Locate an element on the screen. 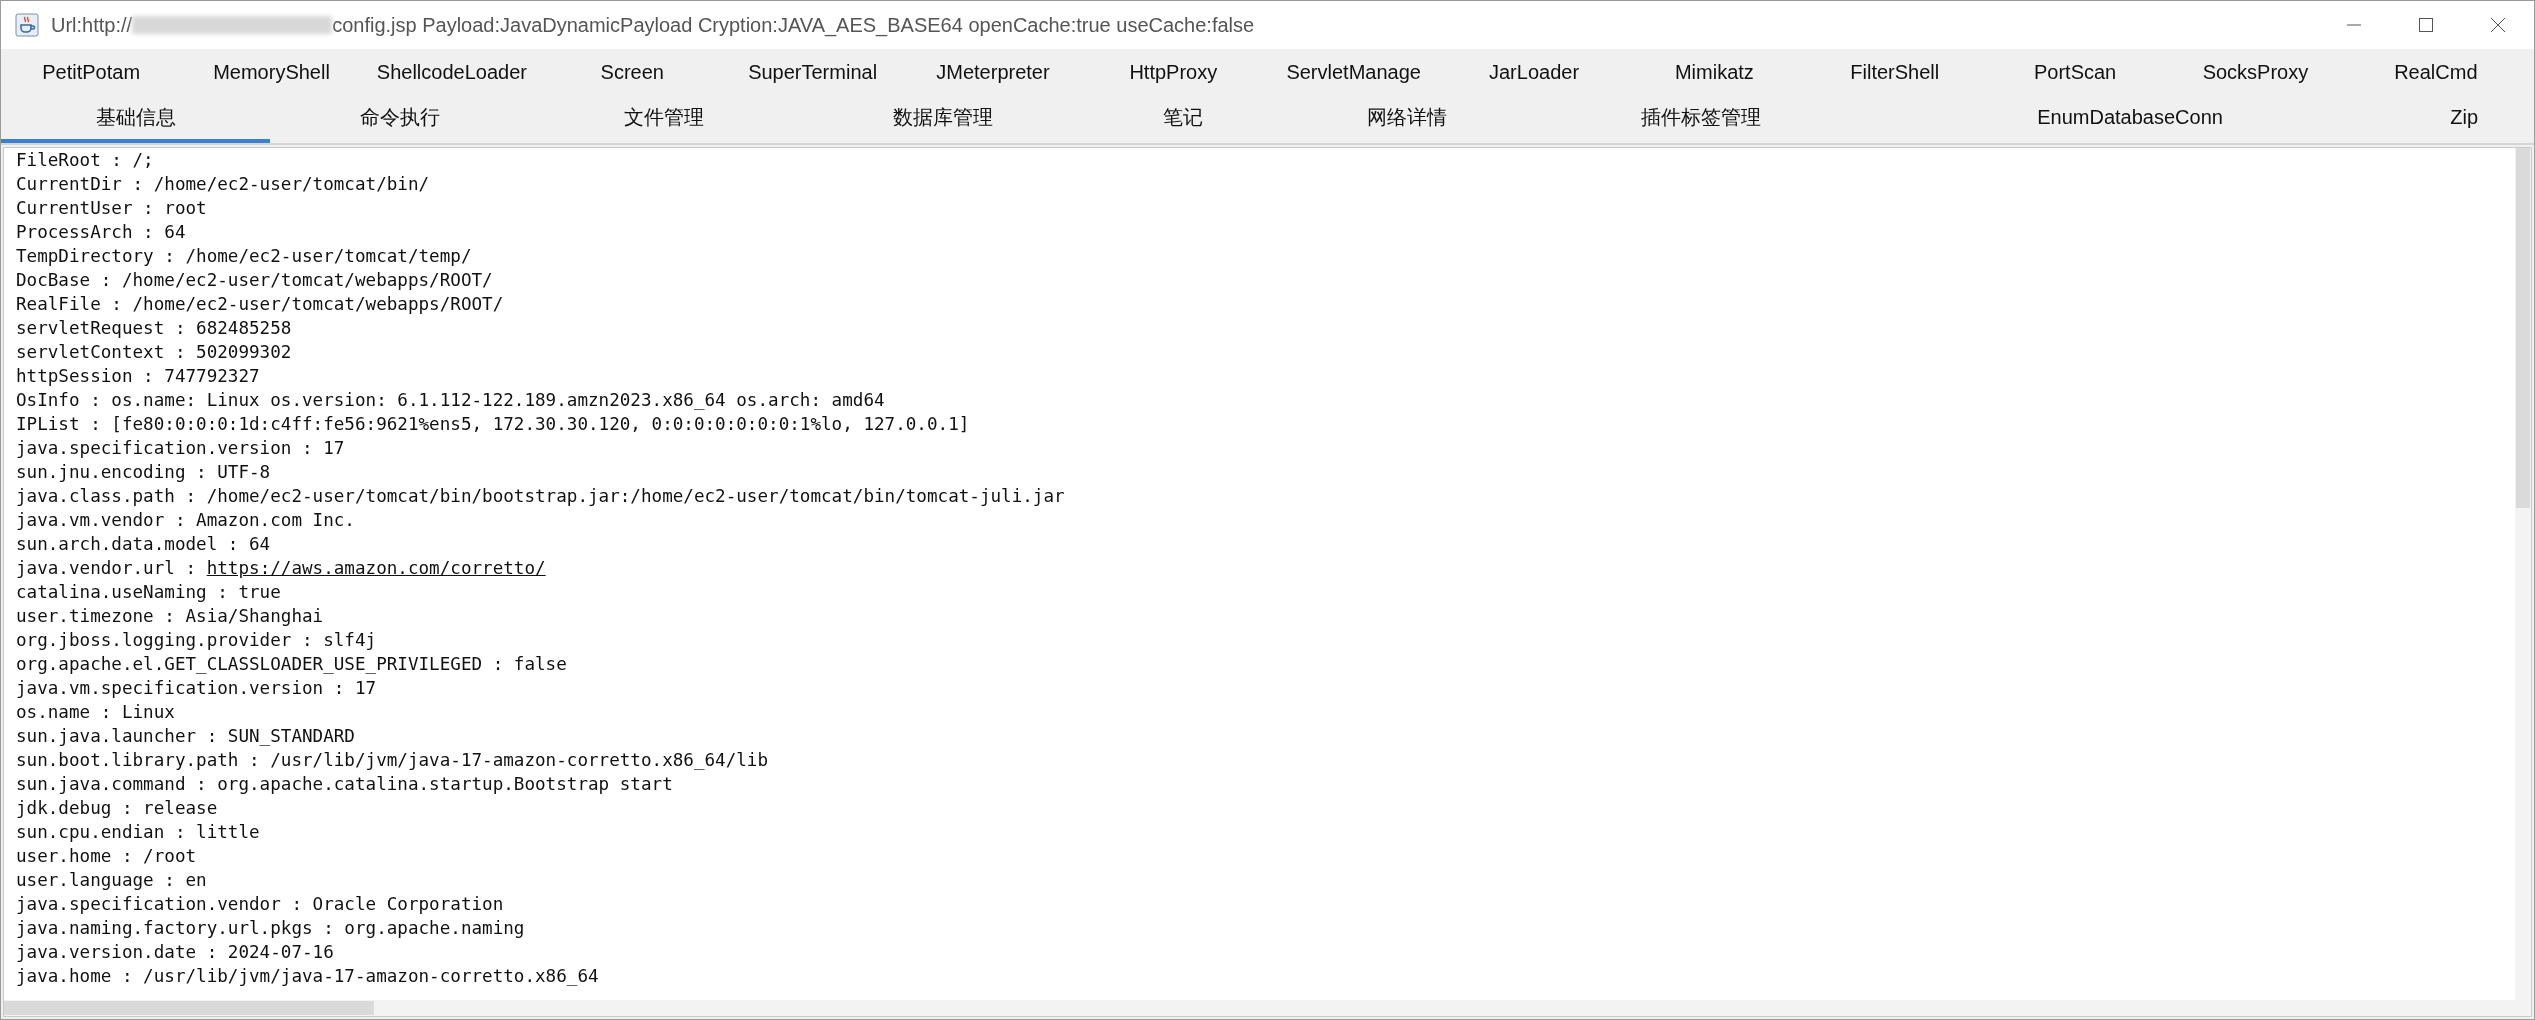  info-line: java.vendor.url : https://aws.amazon.com/corretto/ is located at coordinates (281, 568).